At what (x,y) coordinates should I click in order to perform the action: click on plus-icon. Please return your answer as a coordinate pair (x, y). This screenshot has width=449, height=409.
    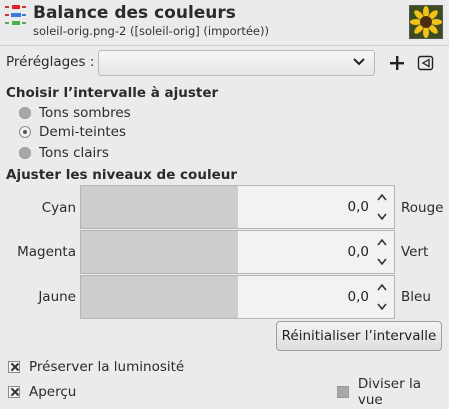
    Looking at the image, I should click on (397, 63).